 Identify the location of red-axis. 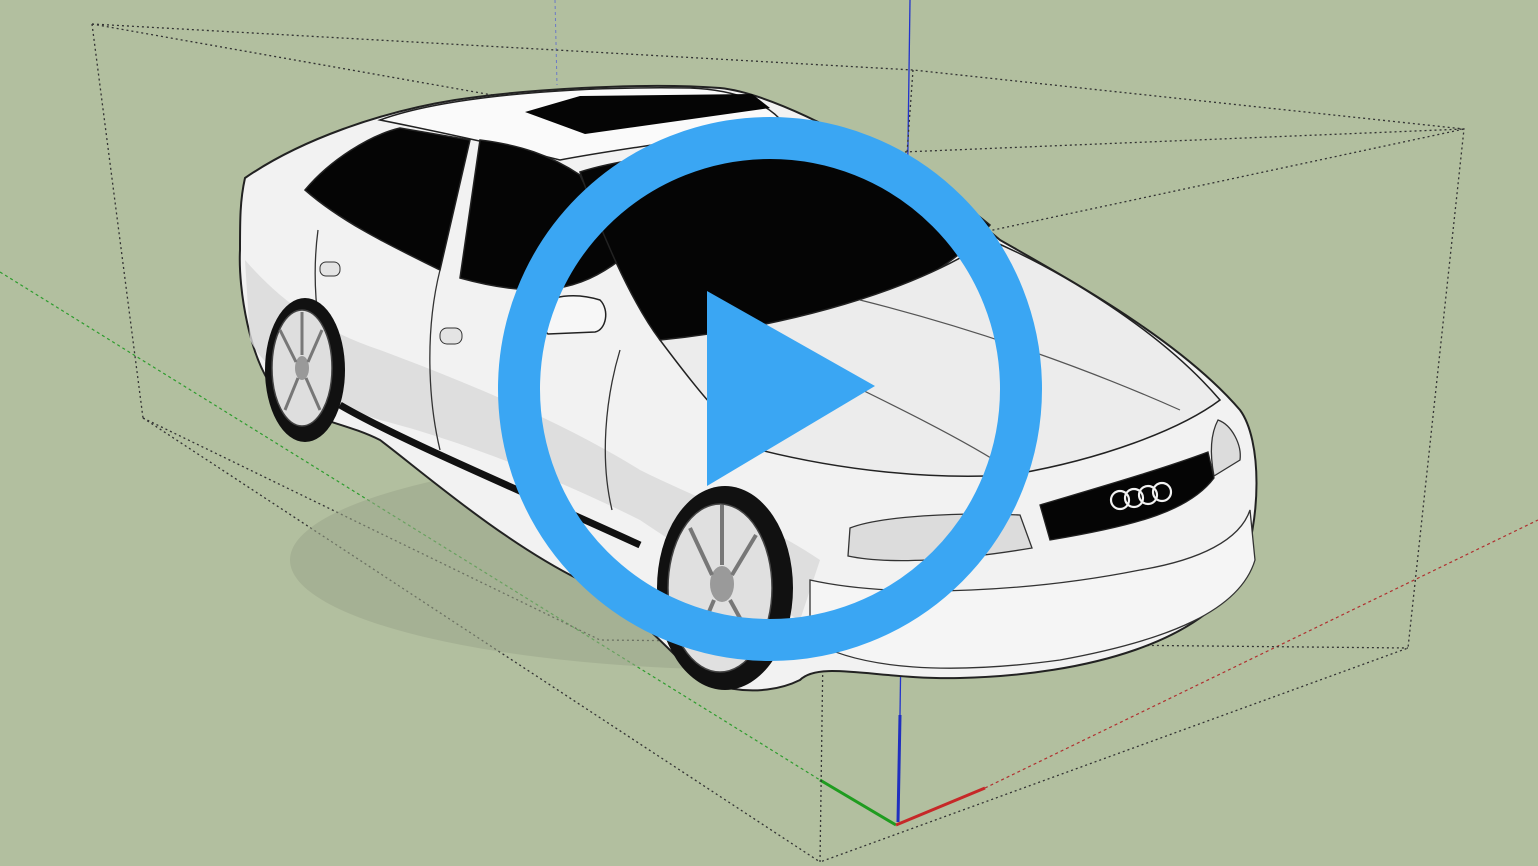
(940, 806).